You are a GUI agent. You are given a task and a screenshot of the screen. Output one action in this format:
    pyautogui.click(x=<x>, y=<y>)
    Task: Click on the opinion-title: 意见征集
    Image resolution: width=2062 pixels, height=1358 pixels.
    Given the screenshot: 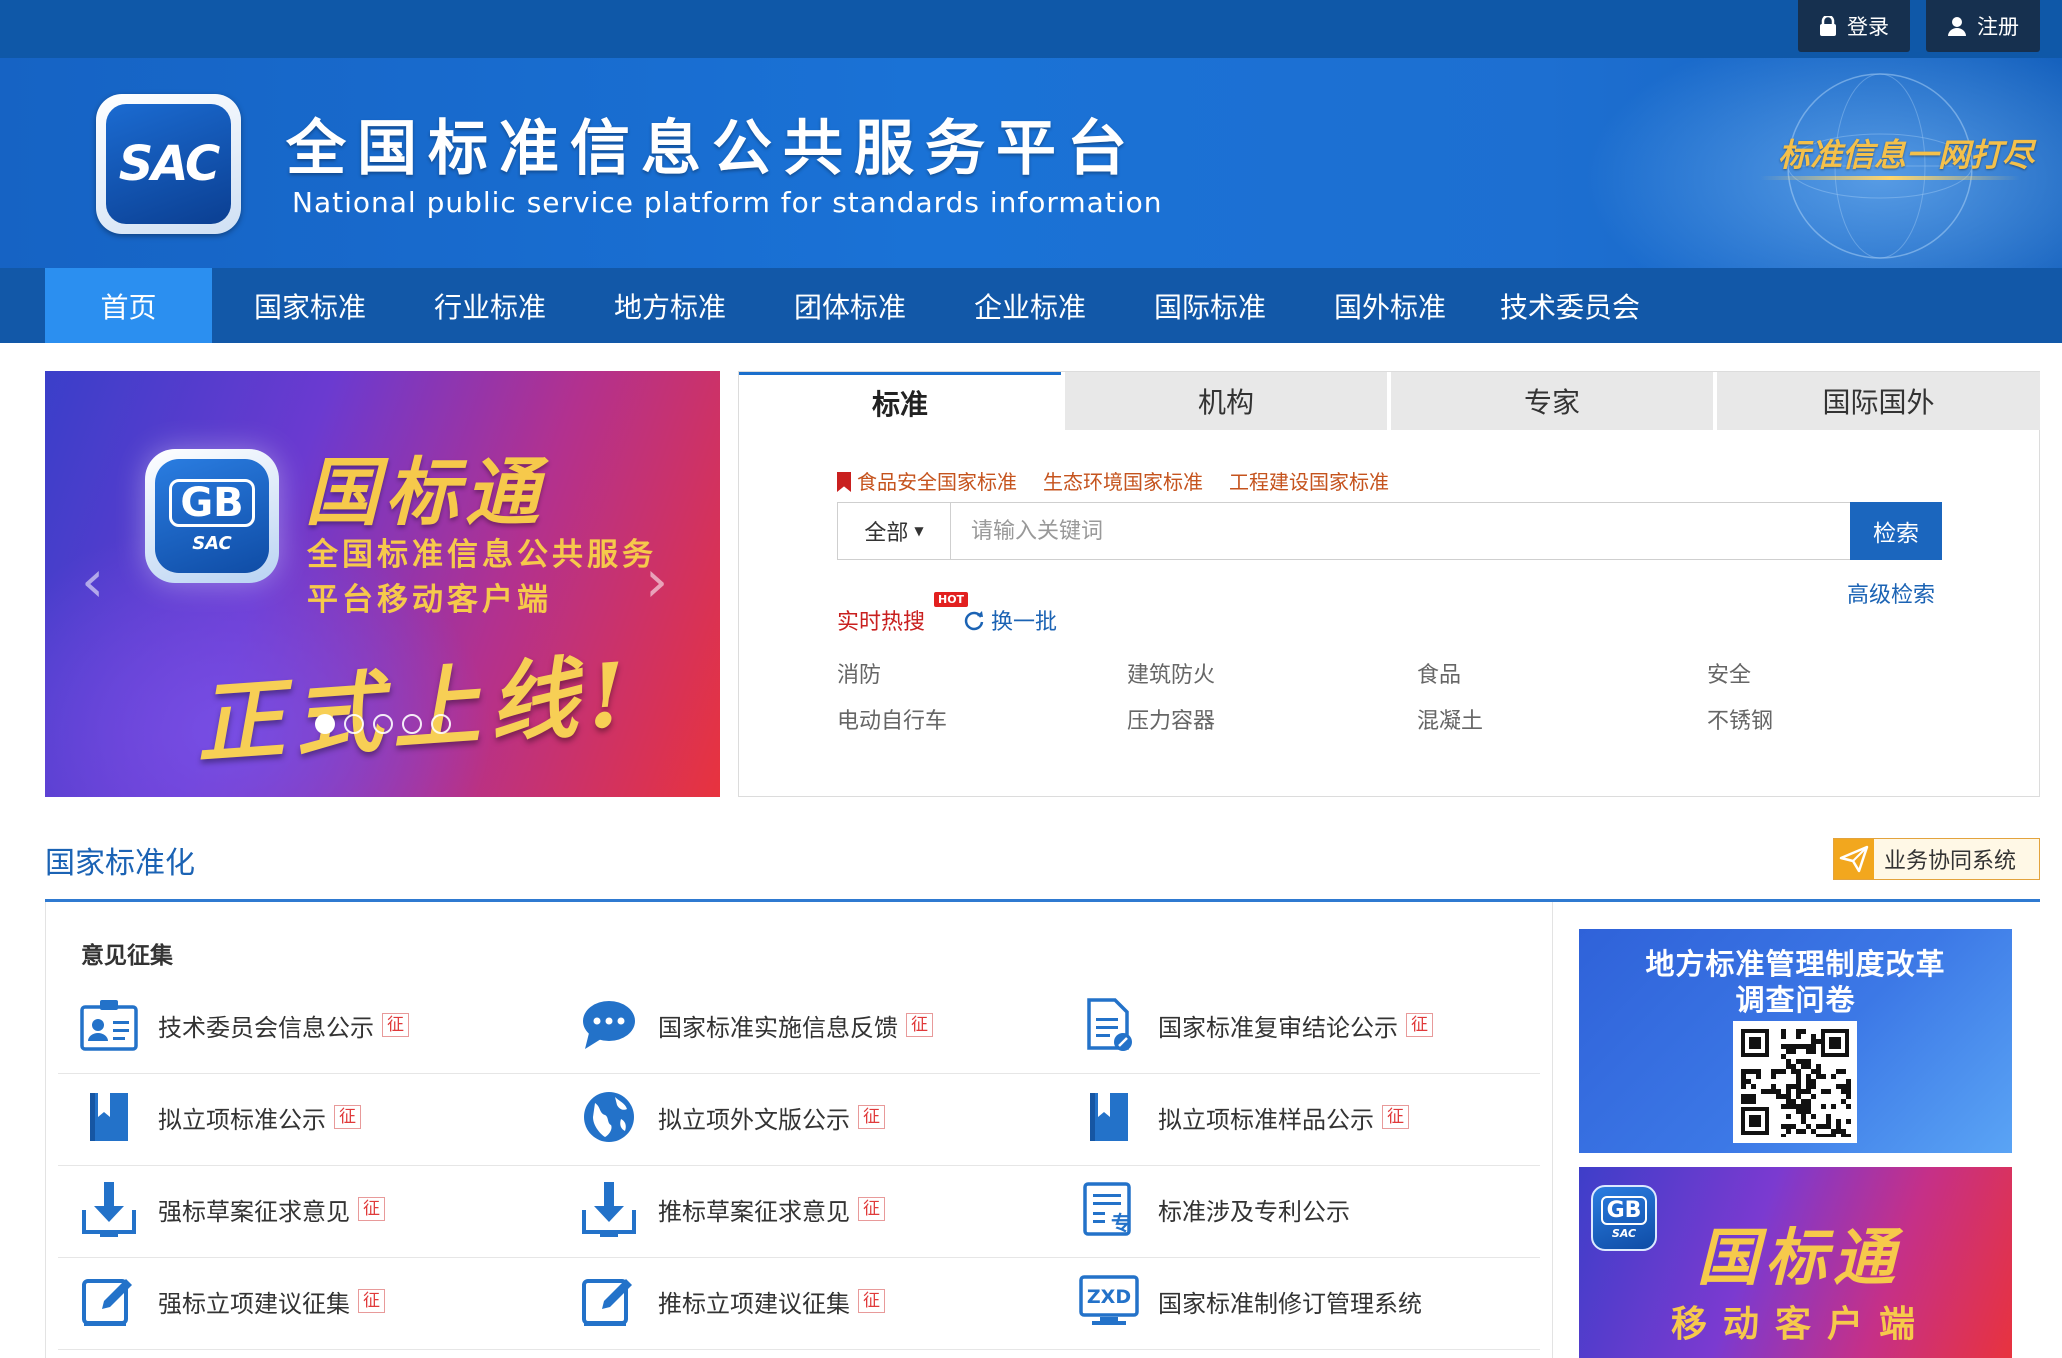 What is the action you would take?
    pyautogui.click(x=127, y=956)
    